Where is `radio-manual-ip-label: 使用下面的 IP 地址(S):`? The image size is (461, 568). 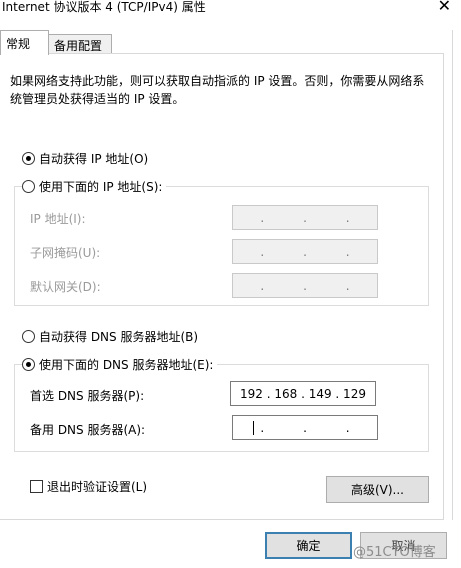 radio-manual-ip-label: 使用下面的 IP 地址(S): is located at coordinates (101, 187).